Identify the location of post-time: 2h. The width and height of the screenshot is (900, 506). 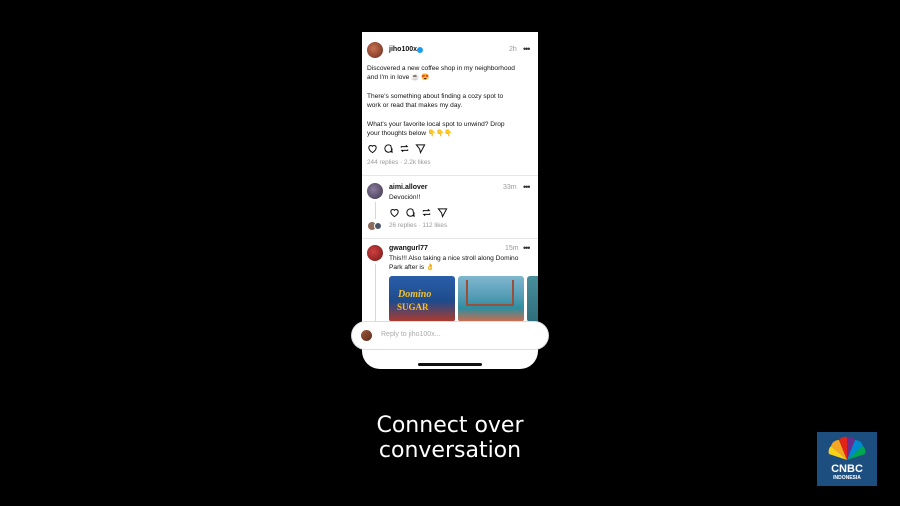
(513, 49).